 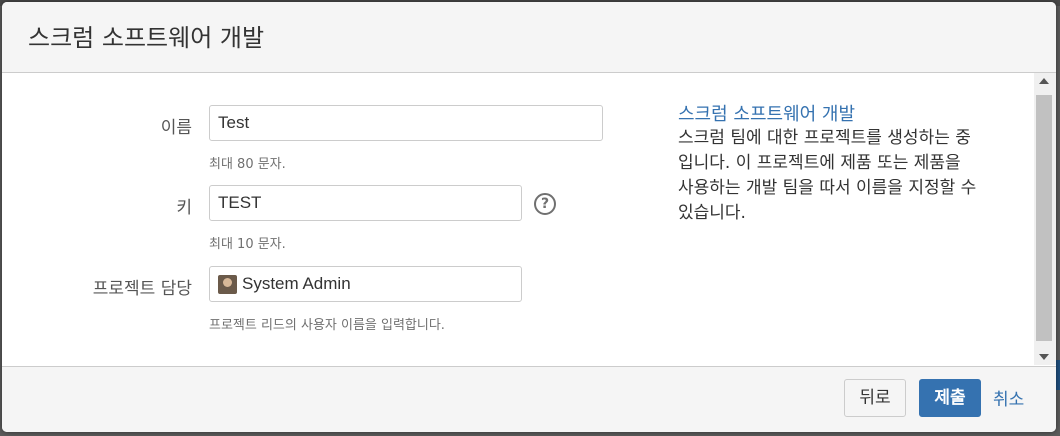 I want to click on name-description: 최대 80 문자., so click(x=247, y=164).